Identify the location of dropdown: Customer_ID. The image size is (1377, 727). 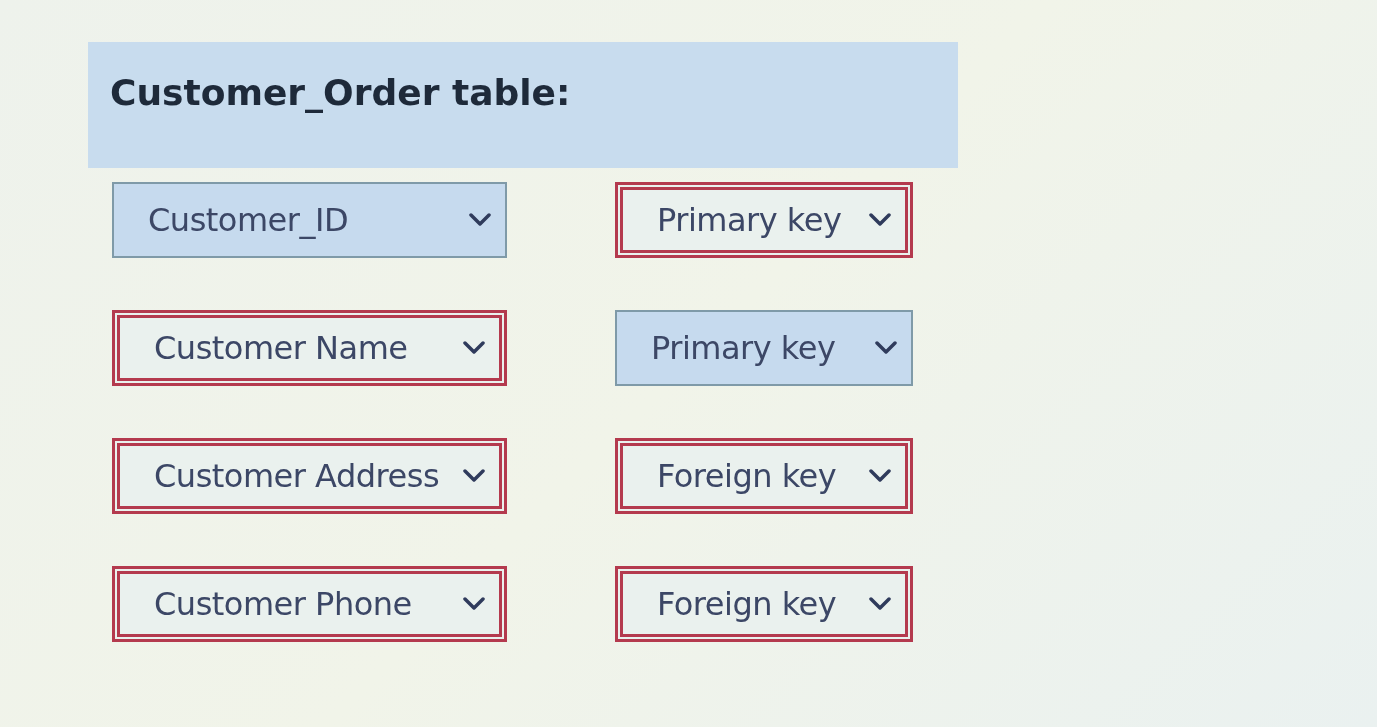
(309, 220).